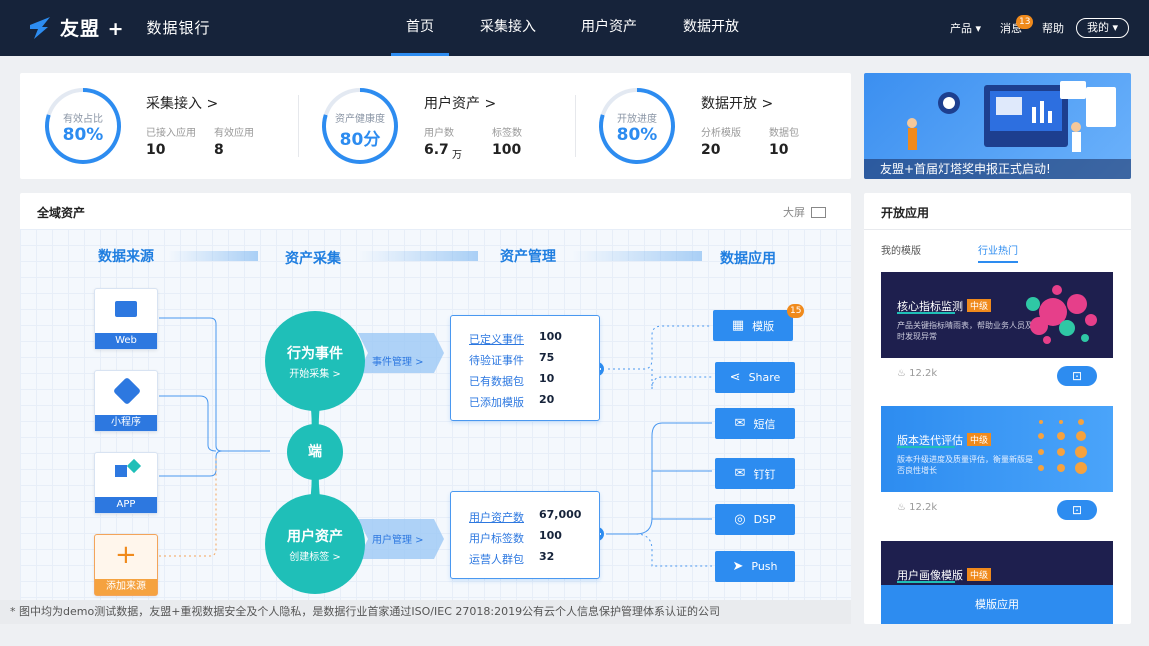 This screenshot has width=1149, height=646. I want to click on bubble-chart-illustration, so click(1061, 314).